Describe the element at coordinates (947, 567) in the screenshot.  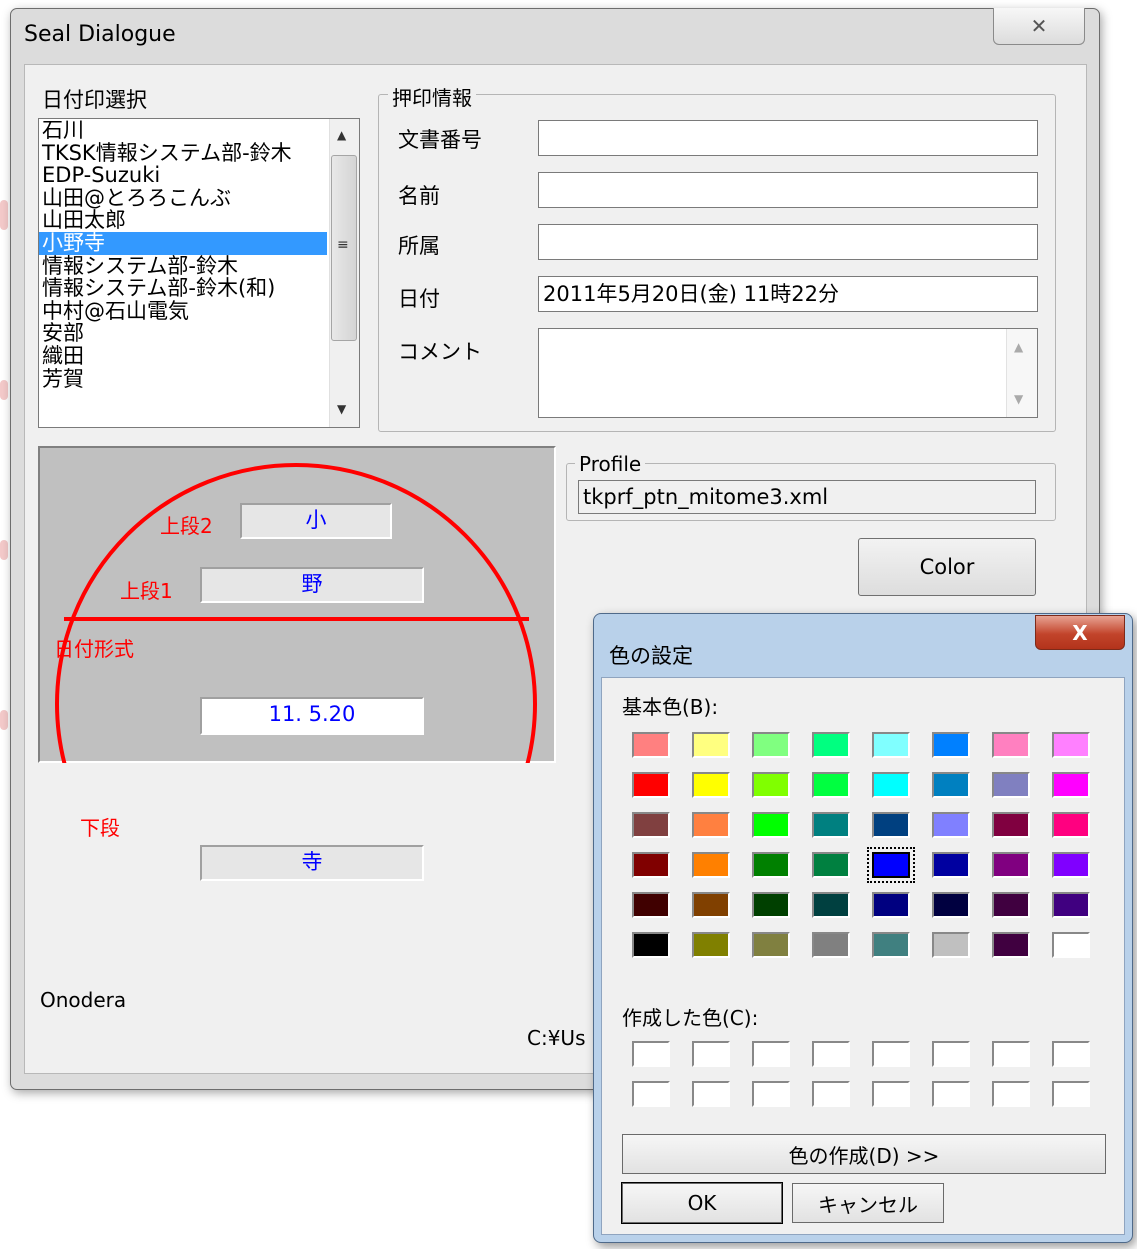
I see `color-button: Color` at that location.